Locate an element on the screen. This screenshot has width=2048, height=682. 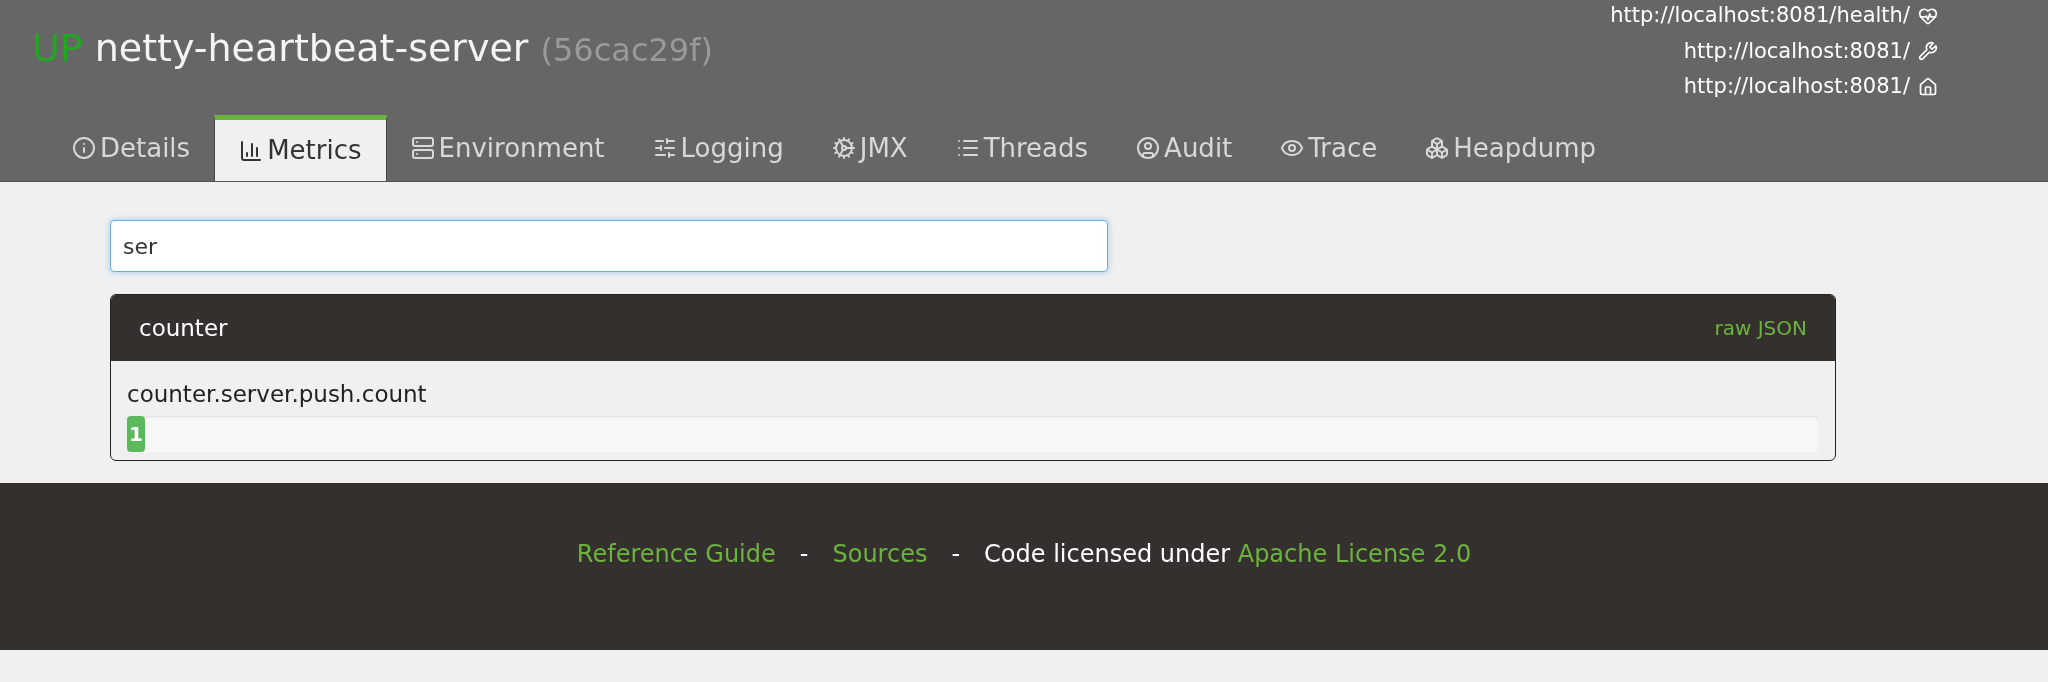
filter-field: ser is located at coordinates (609, 246).